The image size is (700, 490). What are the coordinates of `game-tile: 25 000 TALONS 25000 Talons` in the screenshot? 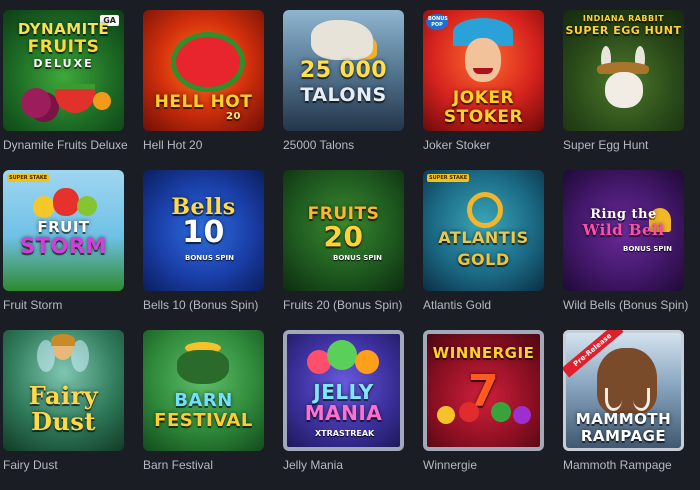 It's located at (344, 81).